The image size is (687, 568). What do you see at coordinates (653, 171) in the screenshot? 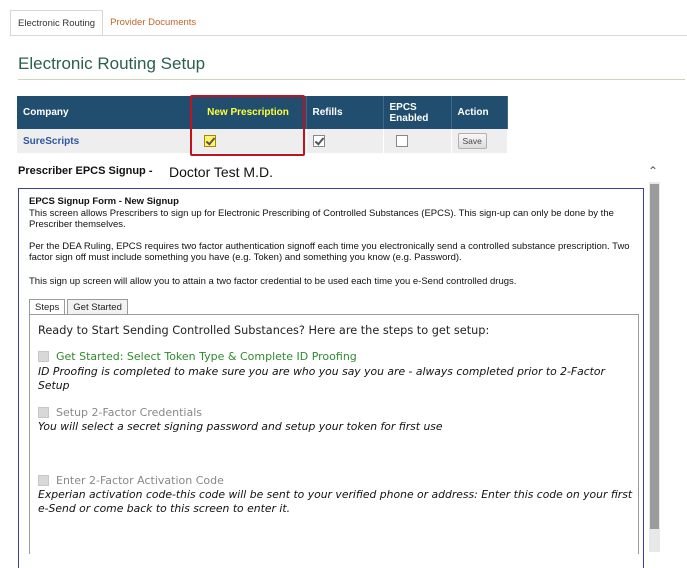
I see `scroll-up-chevron-icon: ⌃` at bounding box center [653, 171].